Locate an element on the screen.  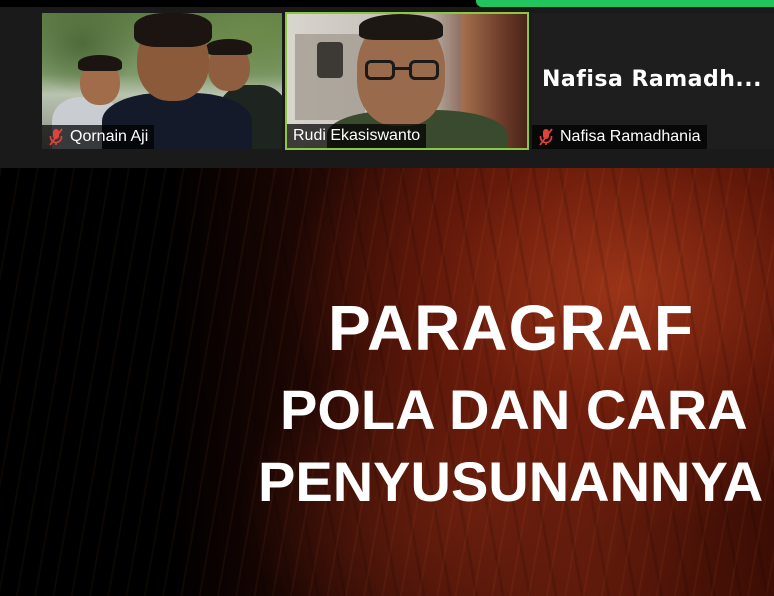
participant-tile-rudi-ekasiswanto: Rudi Ekasiswanto is located at coordinates (407, 81).